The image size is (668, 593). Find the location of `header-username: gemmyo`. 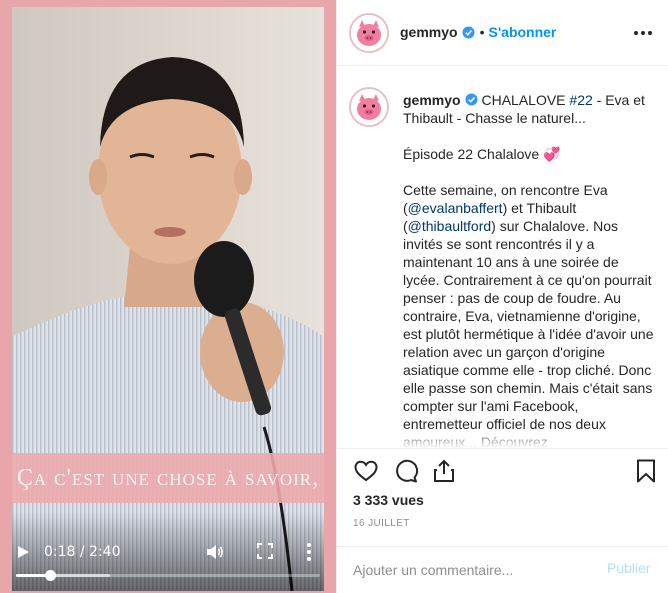

header-username: gemmyo is located at coordinates (429, 32).